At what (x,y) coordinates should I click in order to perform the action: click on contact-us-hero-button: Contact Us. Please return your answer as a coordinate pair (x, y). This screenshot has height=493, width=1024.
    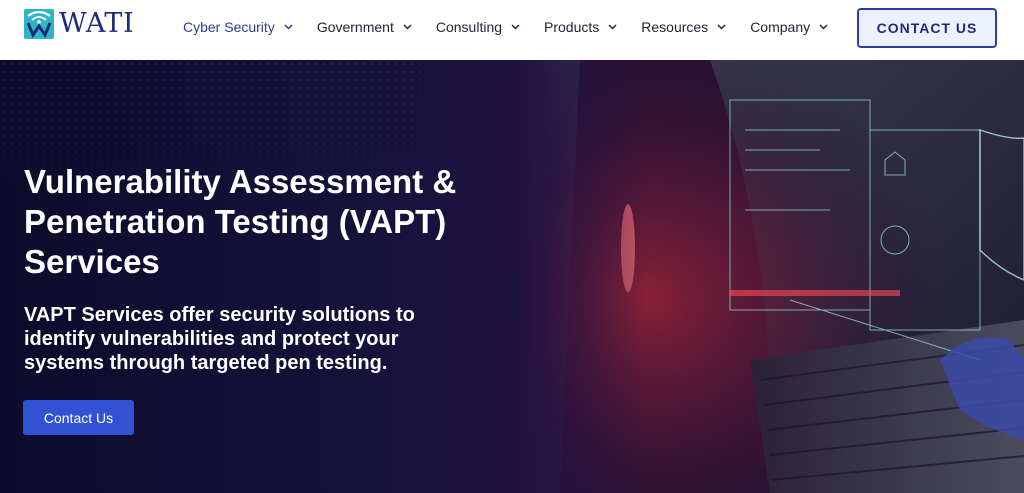
    Looking at the image, I should click on (78, 417).